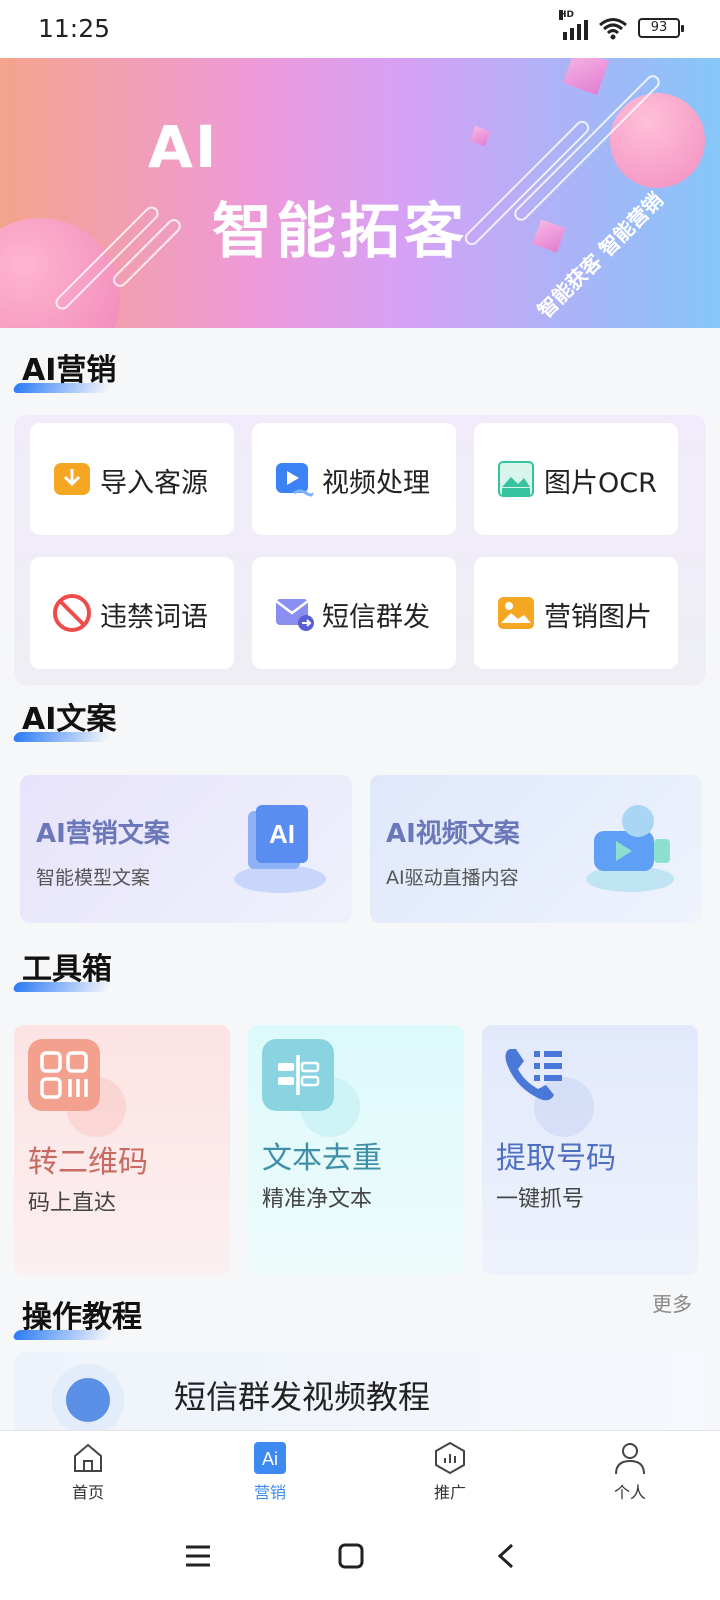  I want to click on ai-item-video-processing: 视频处理, so click(354, 479).